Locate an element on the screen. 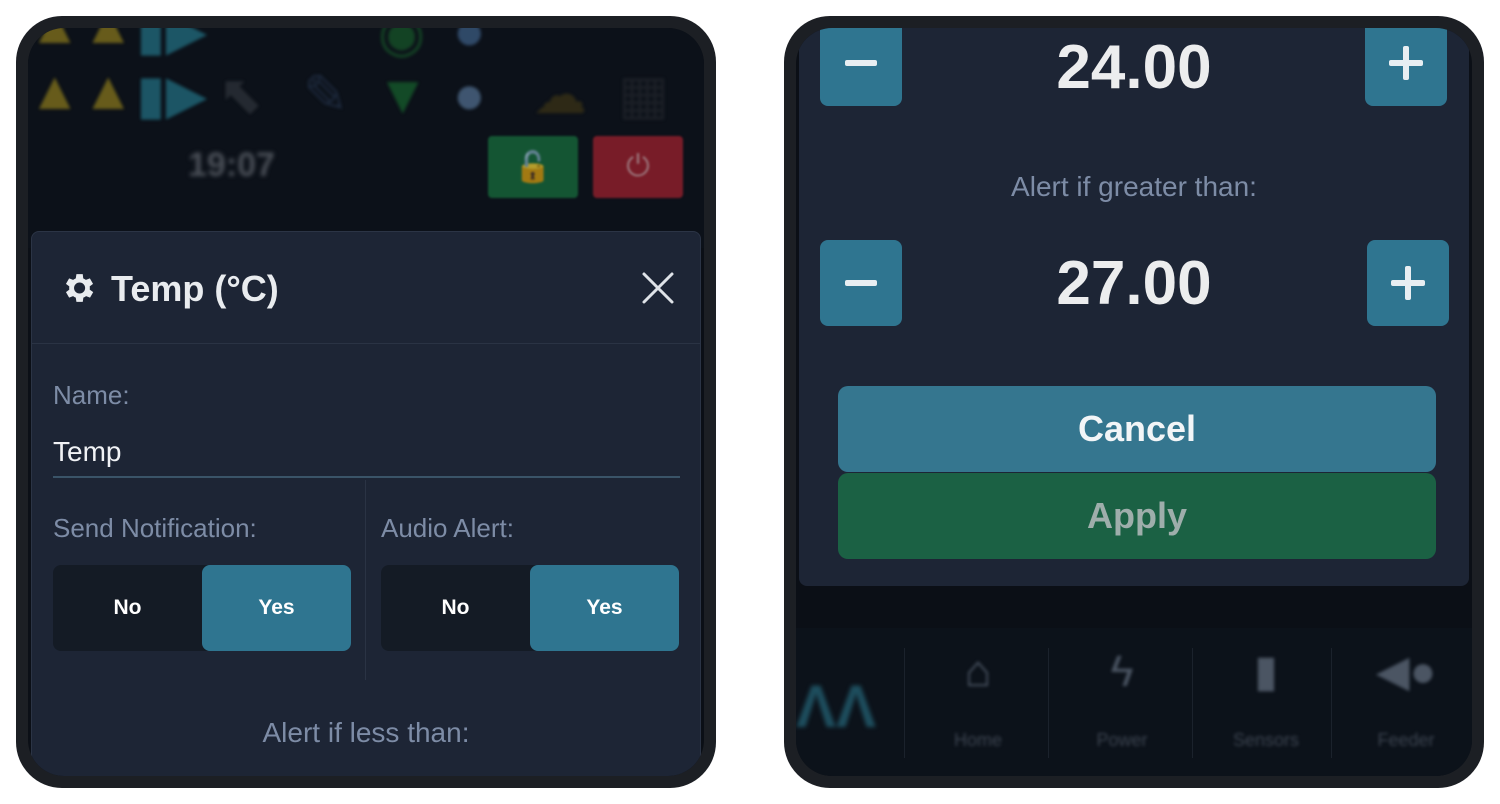  nav-label-feeder: Feeder is located at coordinates (1406, 740).